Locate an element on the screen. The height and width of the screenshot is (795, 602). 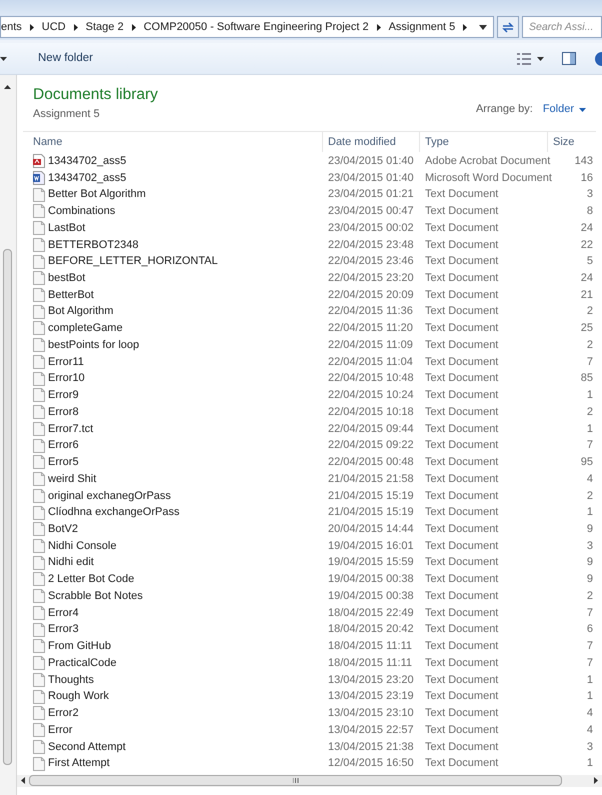
scroll-left-arrow-icon is located at coordinates (23, 780).